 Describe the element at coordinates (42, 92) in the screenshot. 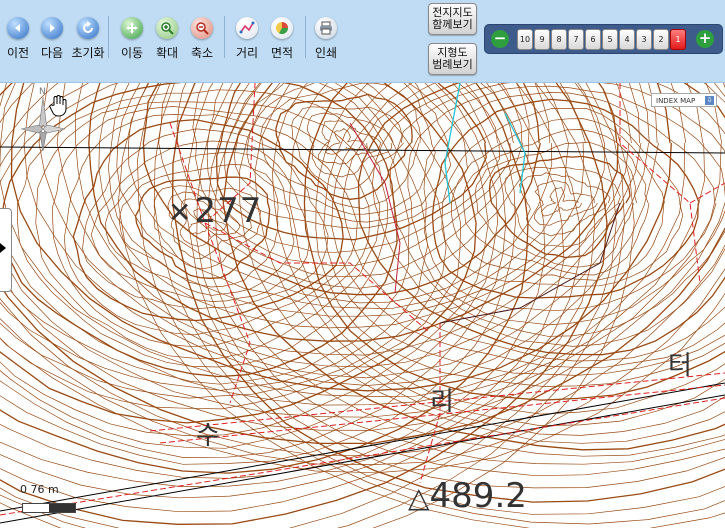

I see `north-label: N` at that location.